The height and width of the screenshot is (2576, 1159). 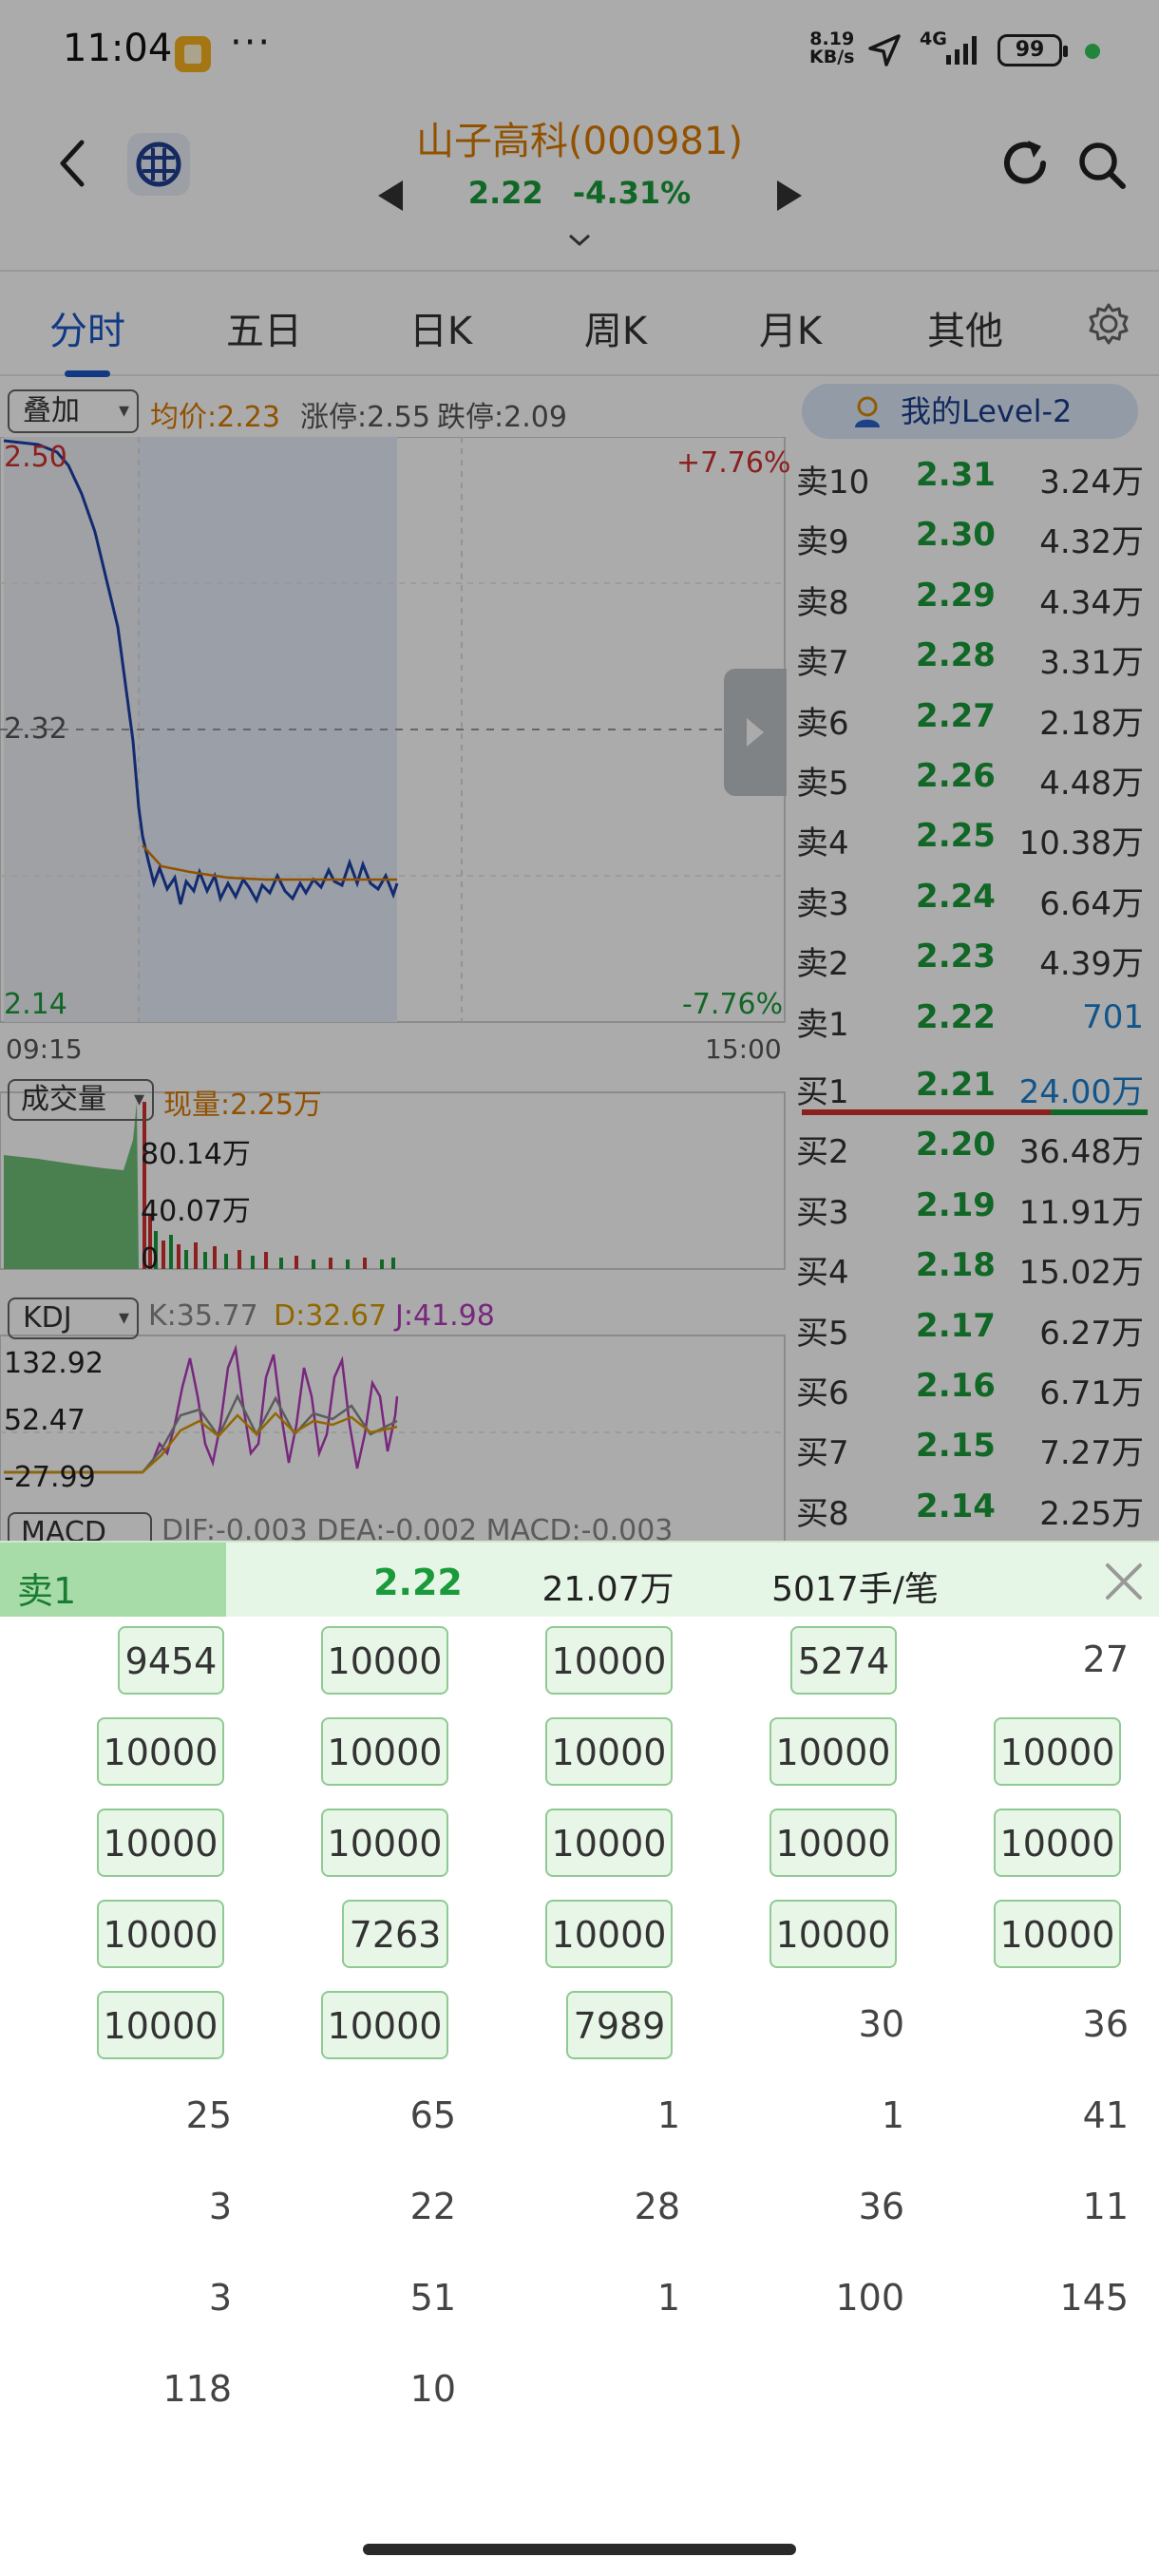 I want to click on volume-dropdown: 成交量, so click(x=81, y=1100).